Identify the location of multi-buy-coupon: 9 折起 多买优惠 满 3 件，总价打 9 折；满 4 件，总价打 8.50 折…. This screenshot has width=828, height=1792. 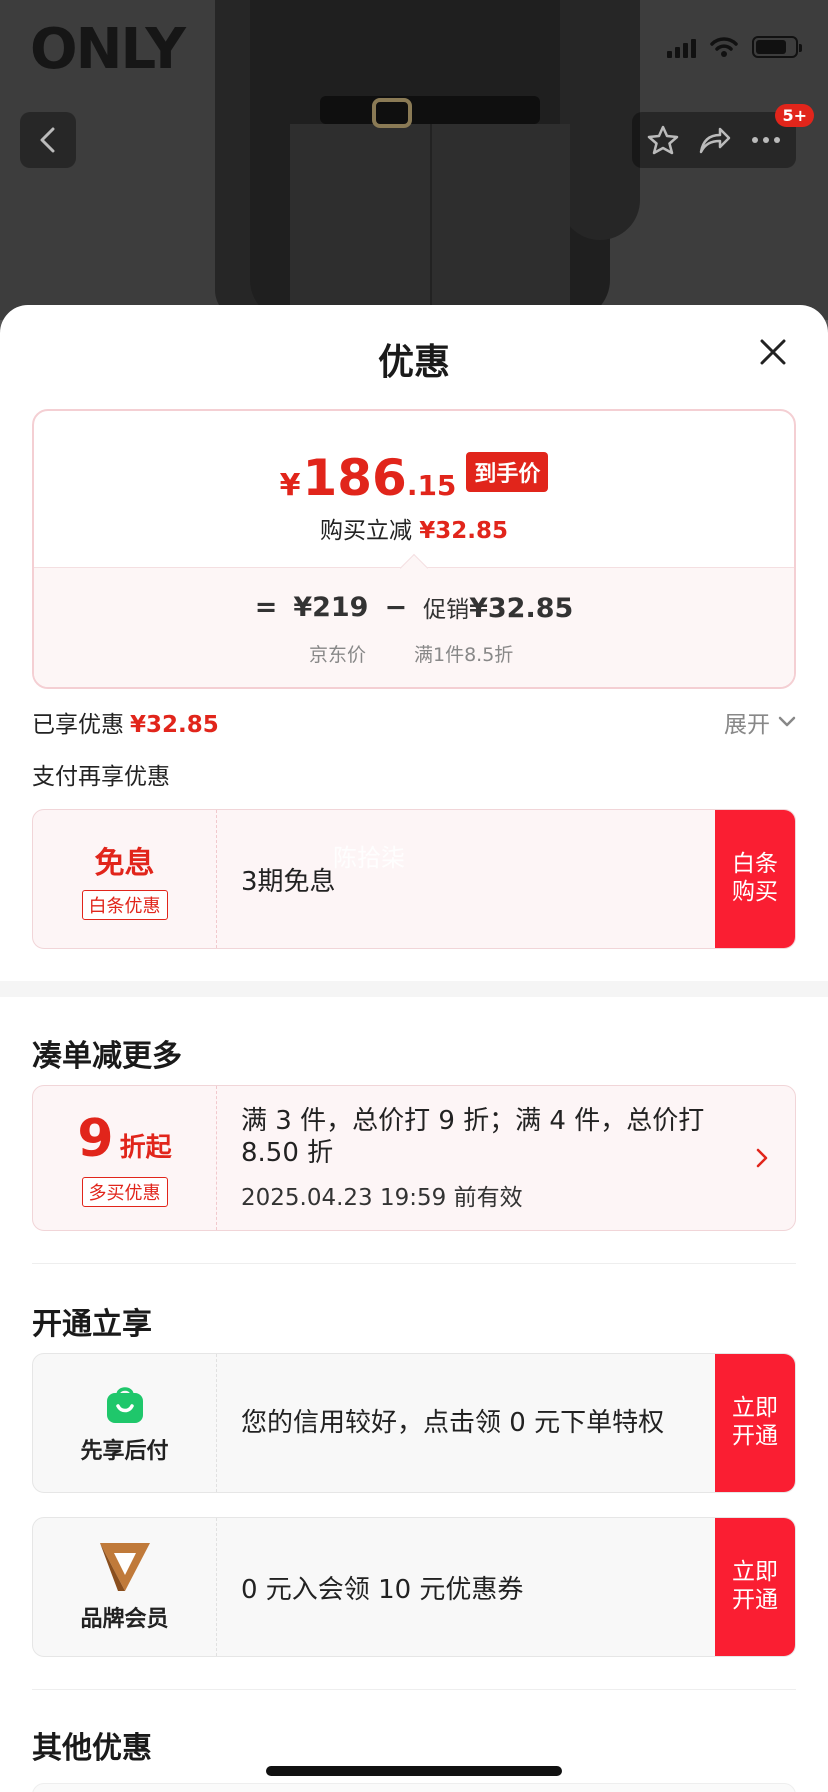
(414, 1158).